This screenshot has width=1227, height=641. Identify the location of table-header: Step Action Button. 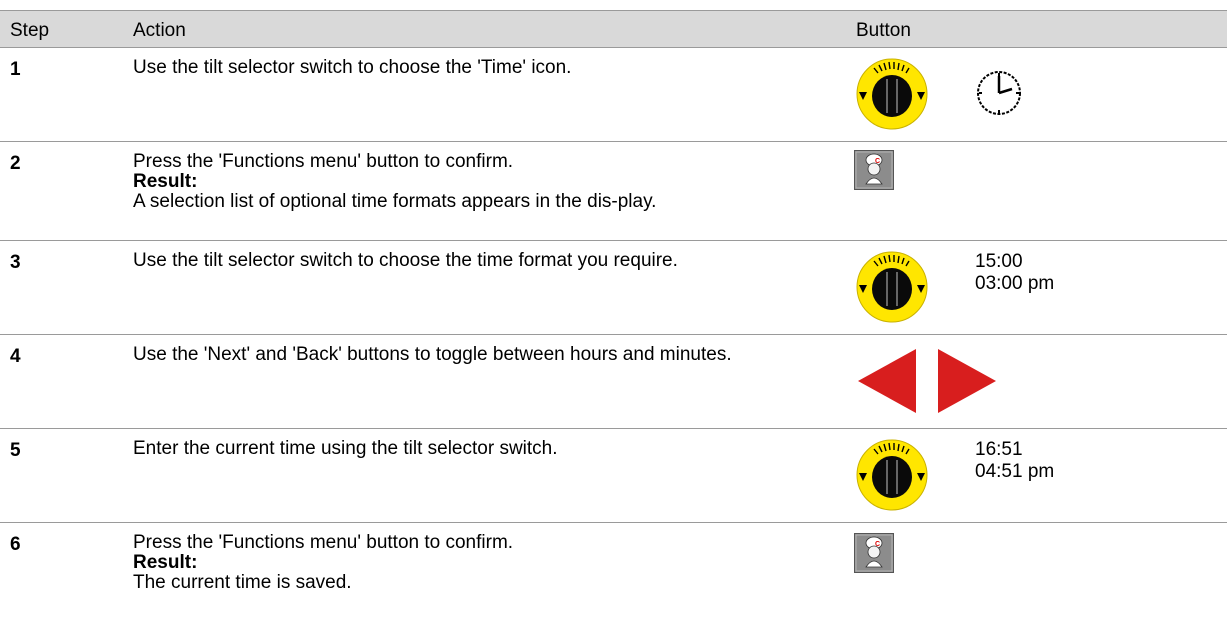
(613, 29).